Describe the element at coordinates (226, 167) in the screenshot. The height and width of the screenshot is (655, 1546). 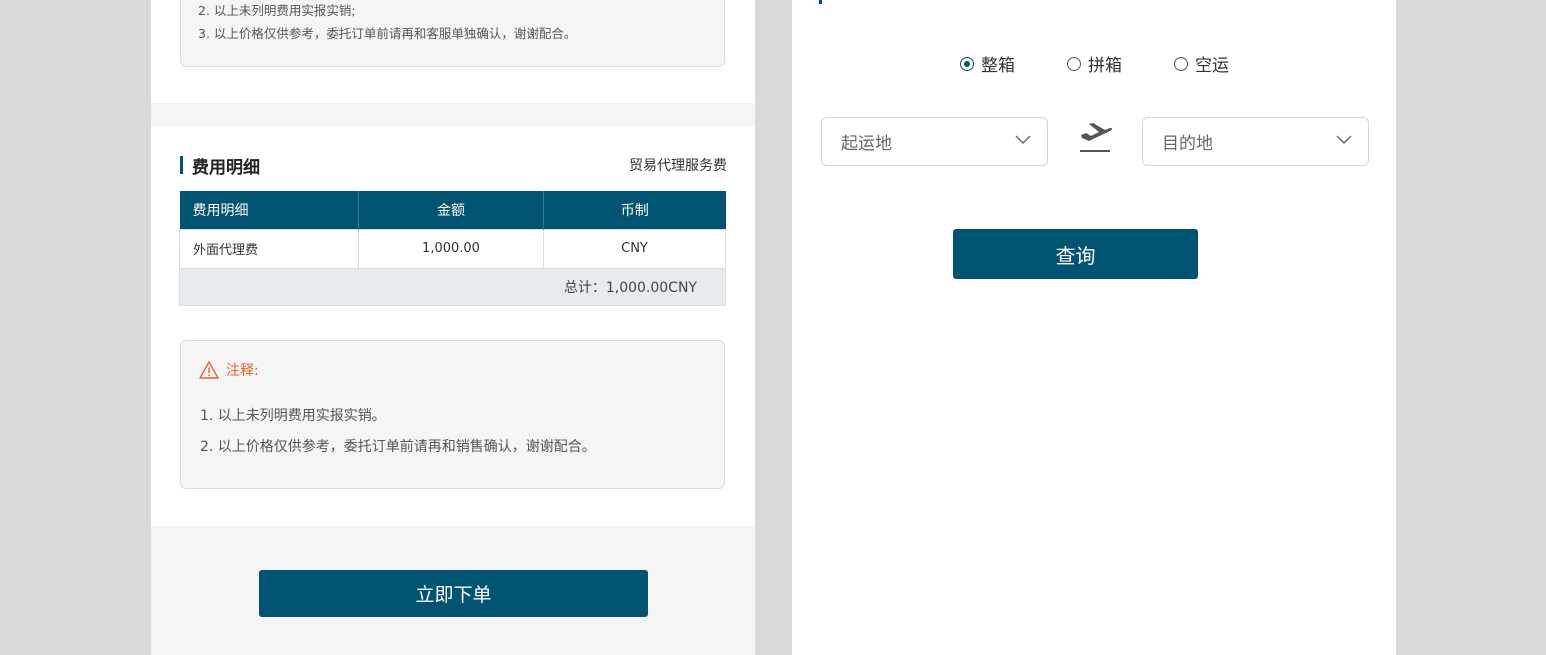
I see `section-title-text: 费用明细` at that location.